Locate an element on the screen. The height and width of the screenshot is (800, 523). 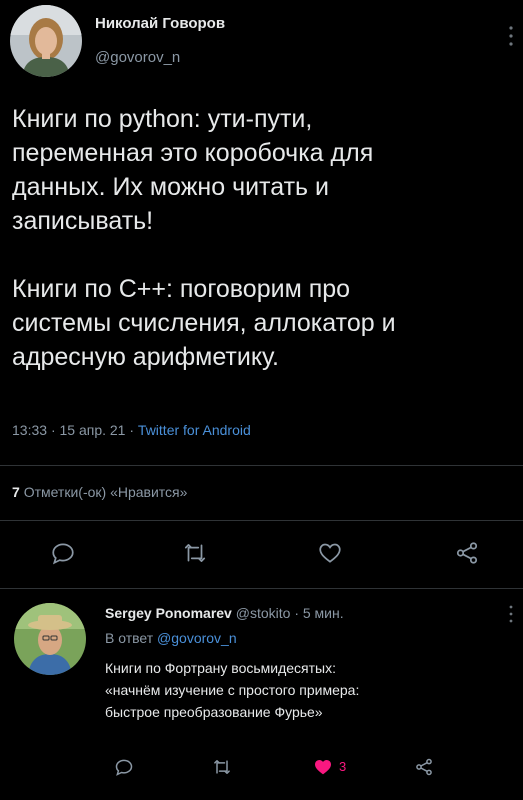
reply-prefix: В ответ is located at coordinates (129, 638).